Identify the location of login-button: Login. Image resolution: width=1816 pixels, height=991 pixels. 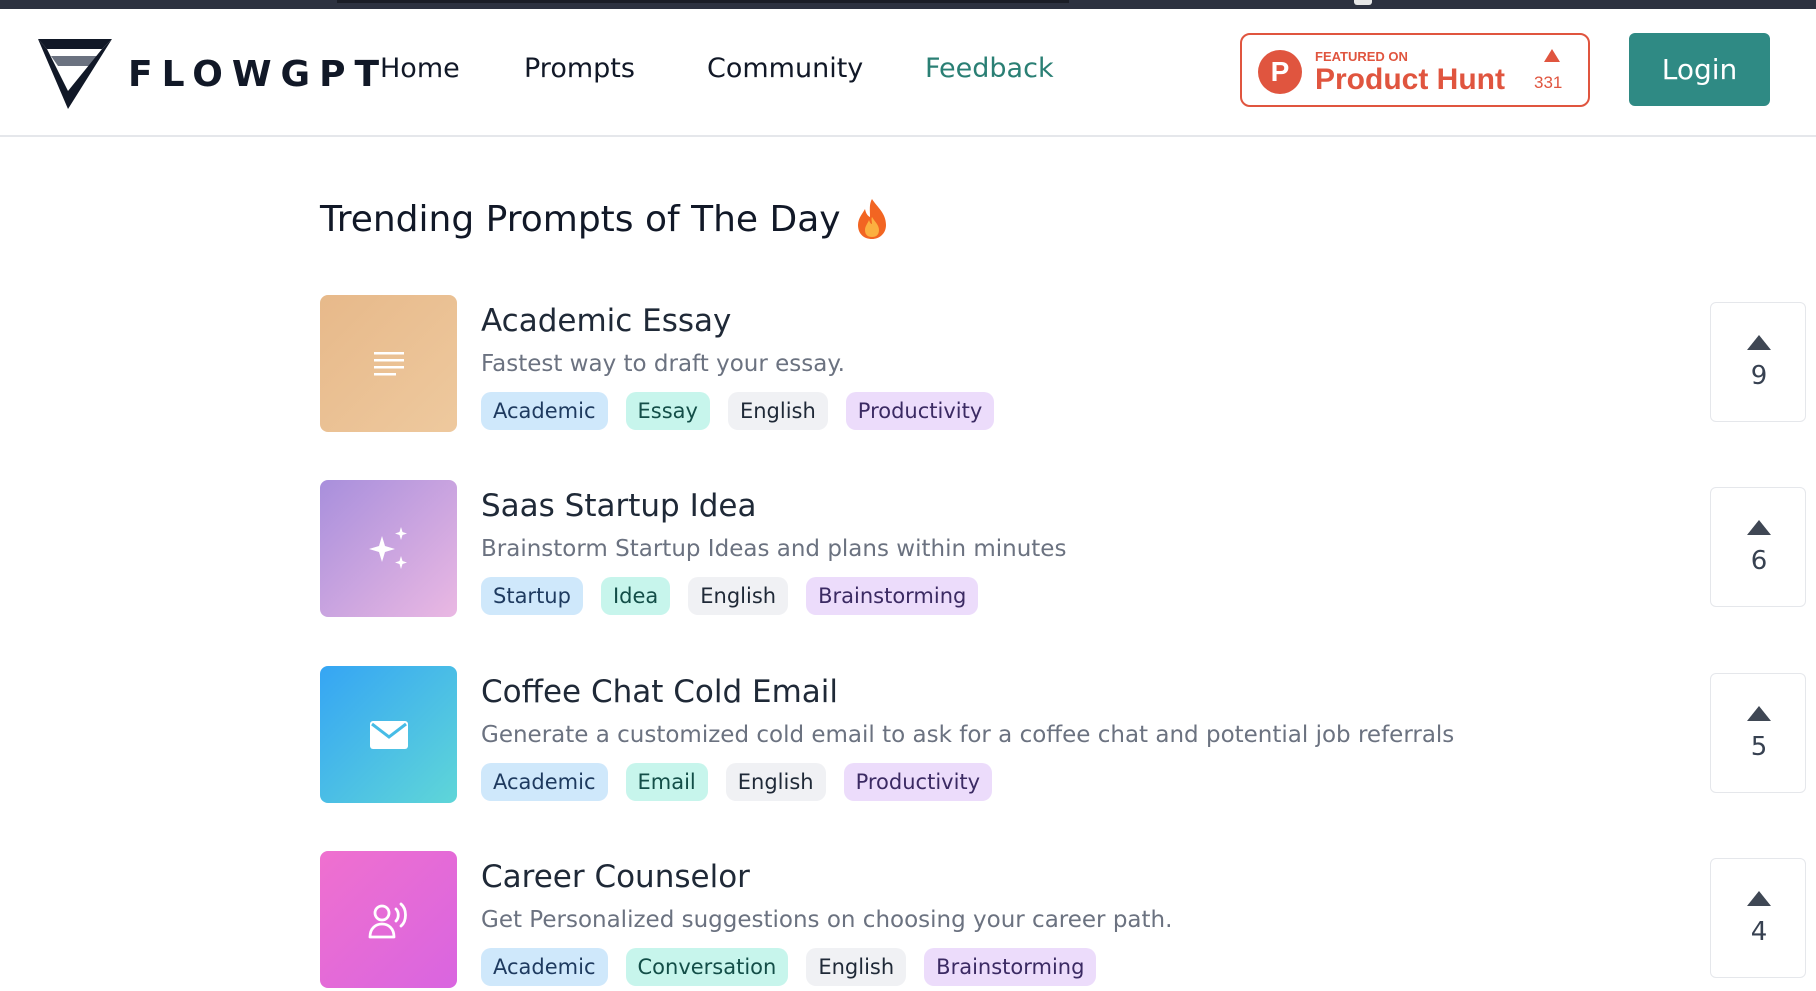
(1699, 69).